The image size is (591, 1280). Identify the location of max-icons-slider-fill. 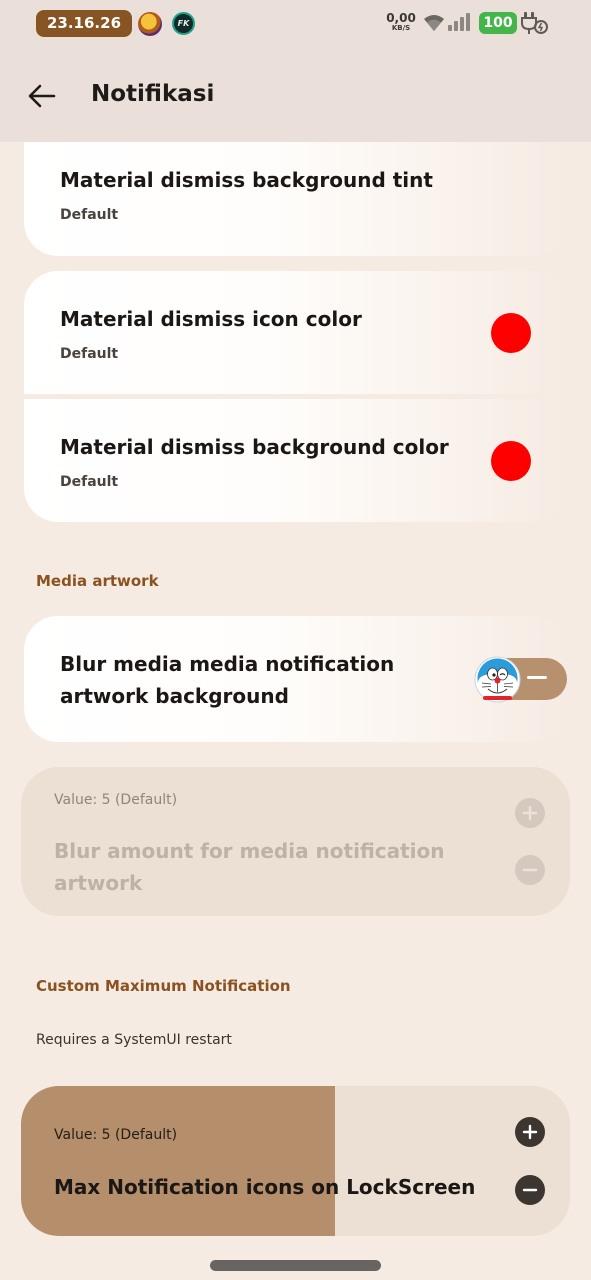
(178, 1161).